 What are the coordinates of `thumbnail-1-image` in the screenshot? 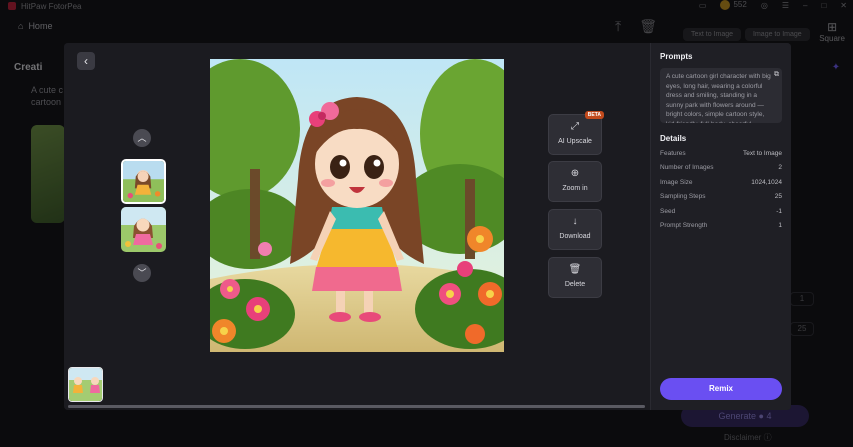 It's located at (143, 181).